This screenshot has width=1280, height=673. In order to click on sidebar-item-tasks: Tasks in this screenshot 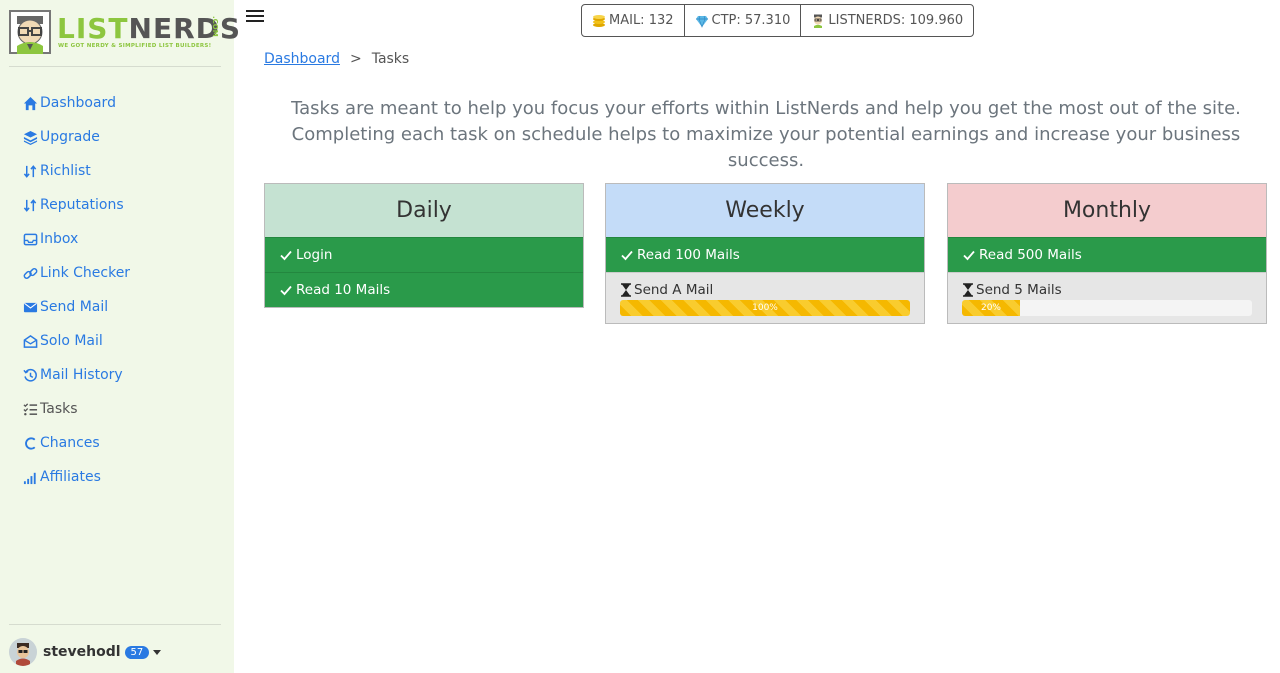, I will do `click(76, 409)`.